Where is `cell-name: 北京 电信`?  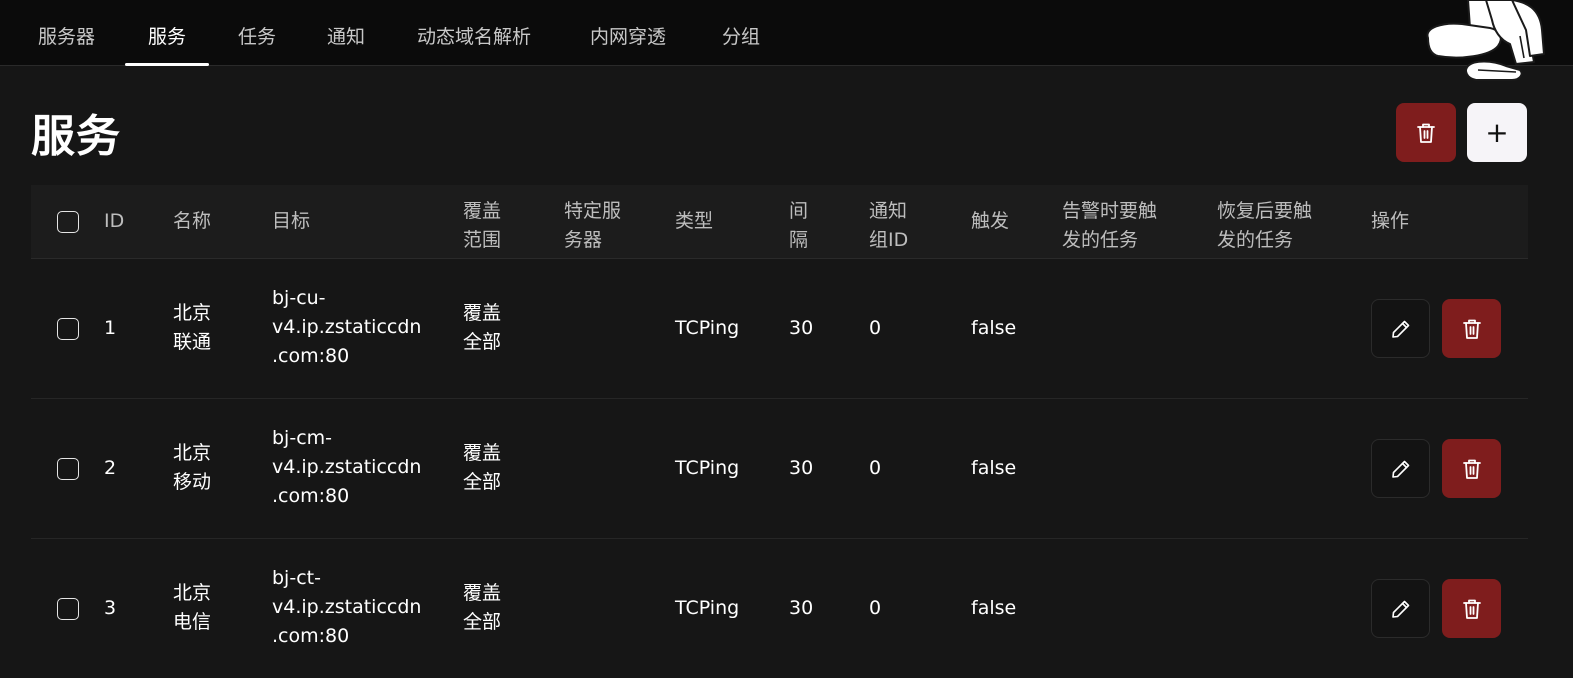 cell-name: 北京 电信 is located at coordinates (192, 608).